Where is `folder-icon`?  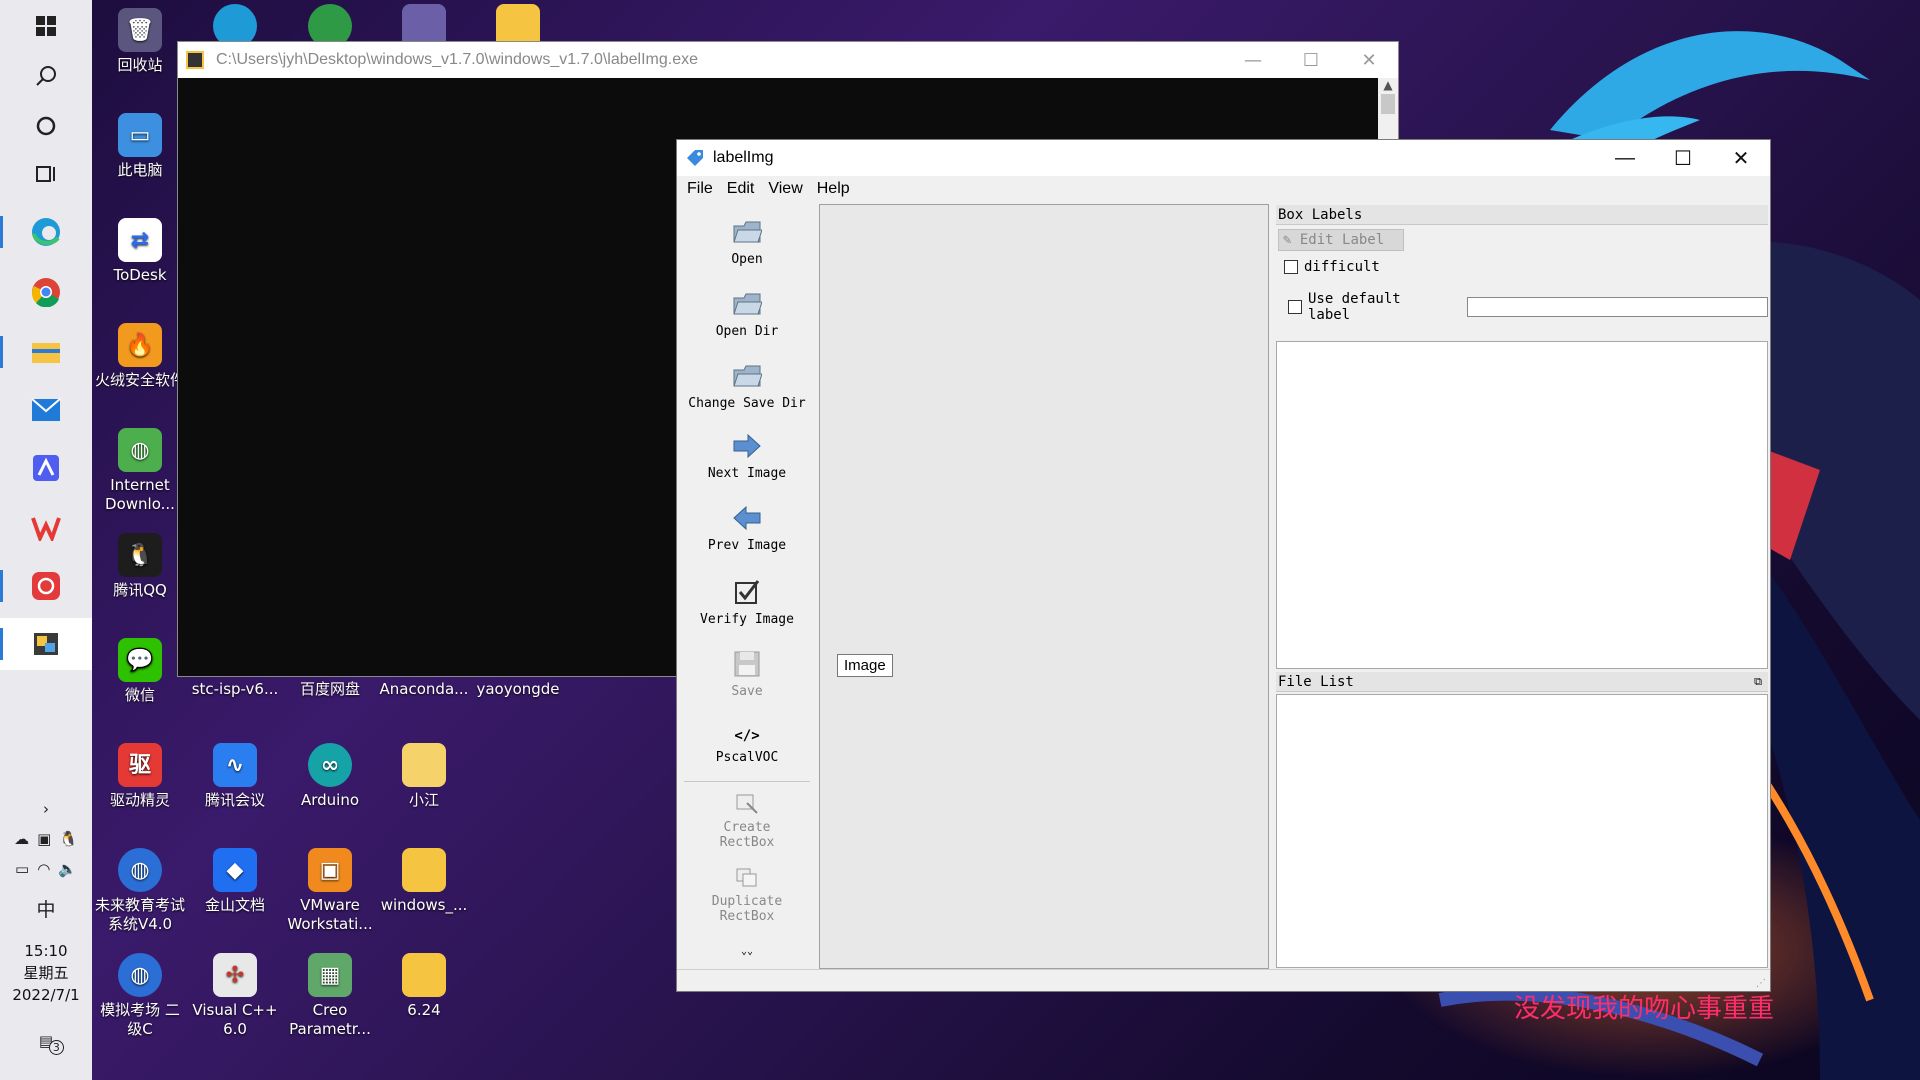 folder-icon is located at coordinates (424, 765).